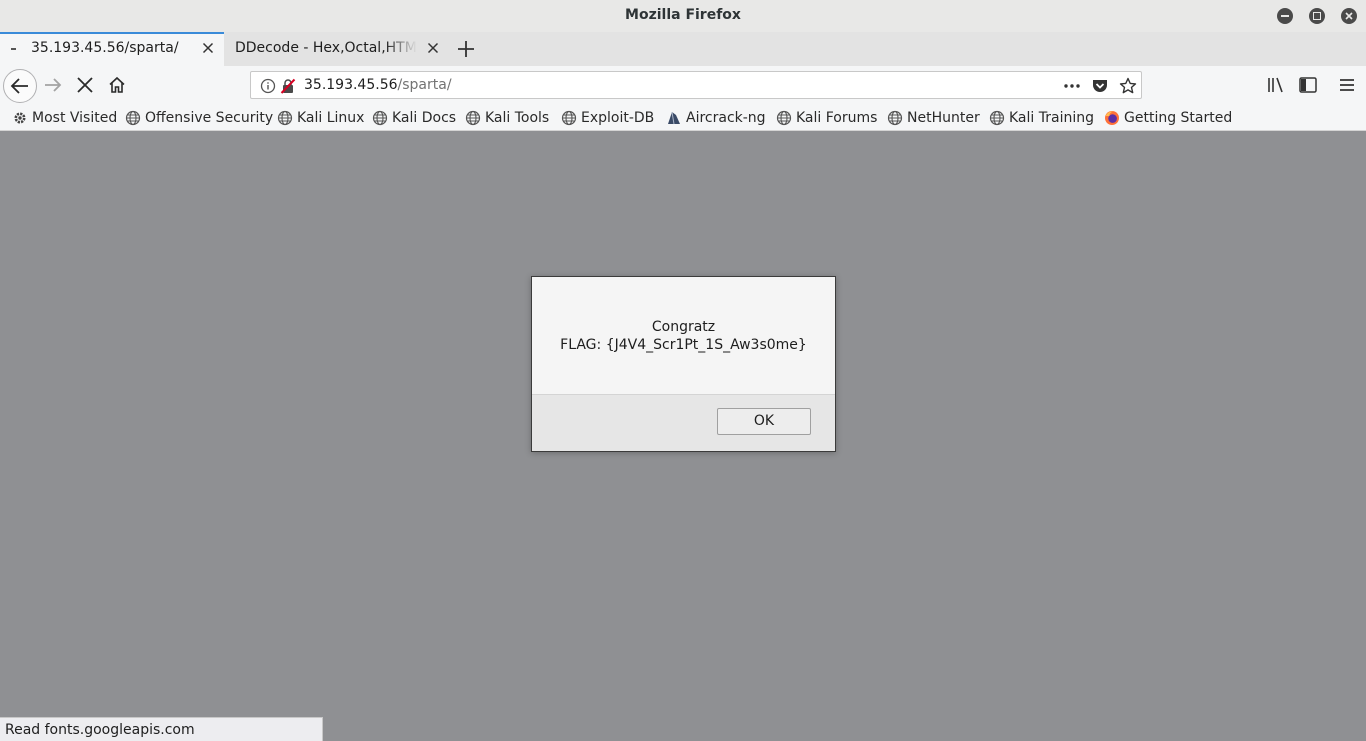 Image resolution: width=1366 pixels, height=741 pixels. What do you see at coordinates (85, 85) in the screenshot?
I see `stop-icon` at bounding box center [85, 85].